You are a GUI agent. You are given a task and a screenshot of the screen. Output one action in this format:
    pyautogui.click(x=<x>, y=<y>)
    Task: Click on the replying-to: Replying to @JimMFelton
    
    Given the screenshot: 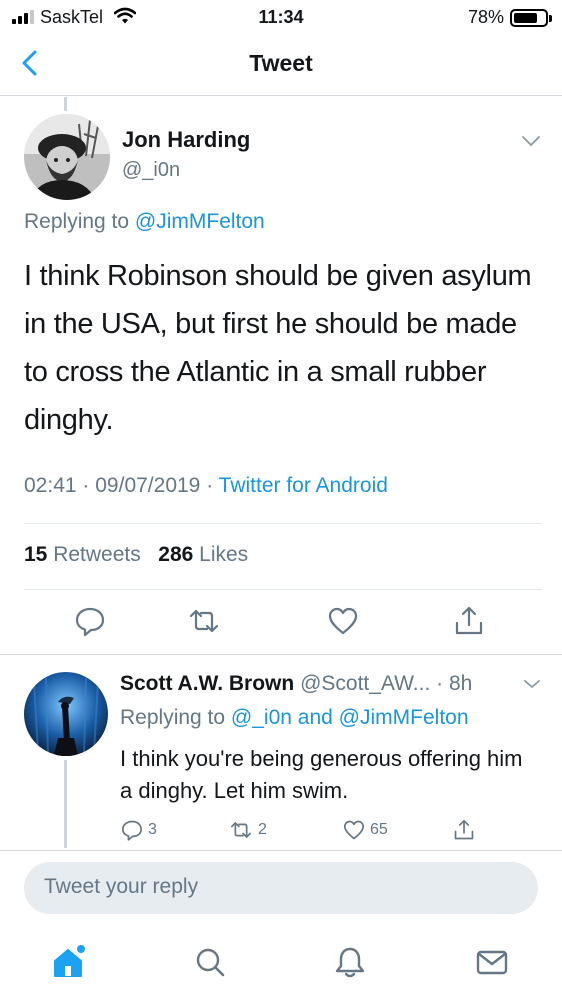 What is the action you would take?
    pyautogui.click(x=144, y=222)
    